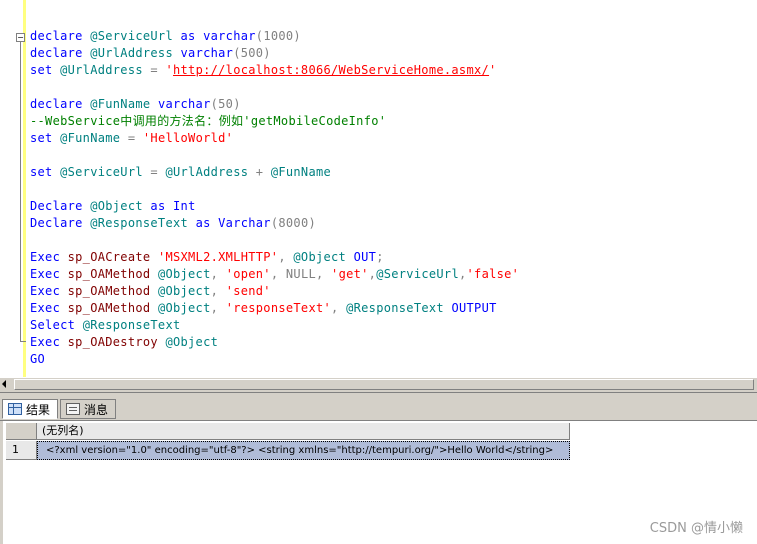 The image size is (757, 544). I want to click on tab-messages: 消息, so click(88, 409).